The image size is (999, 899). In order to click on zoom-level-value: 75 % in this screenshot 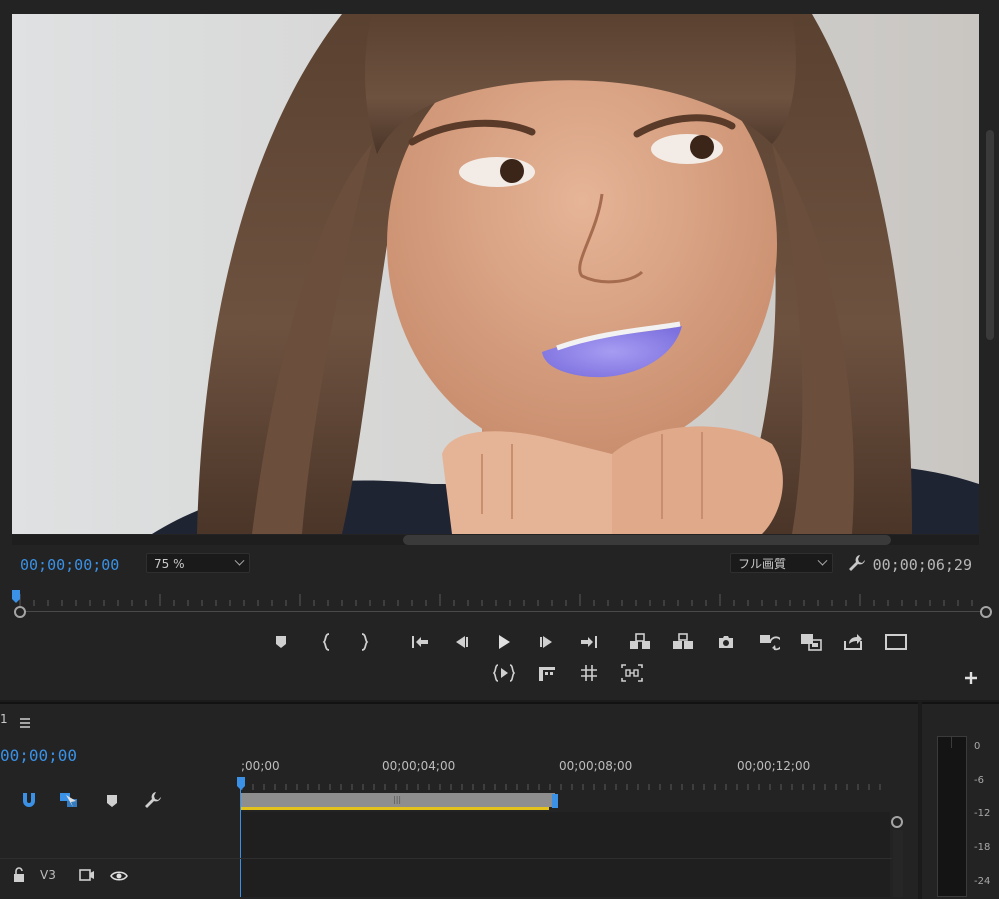, I will do `click(169, 564)`.